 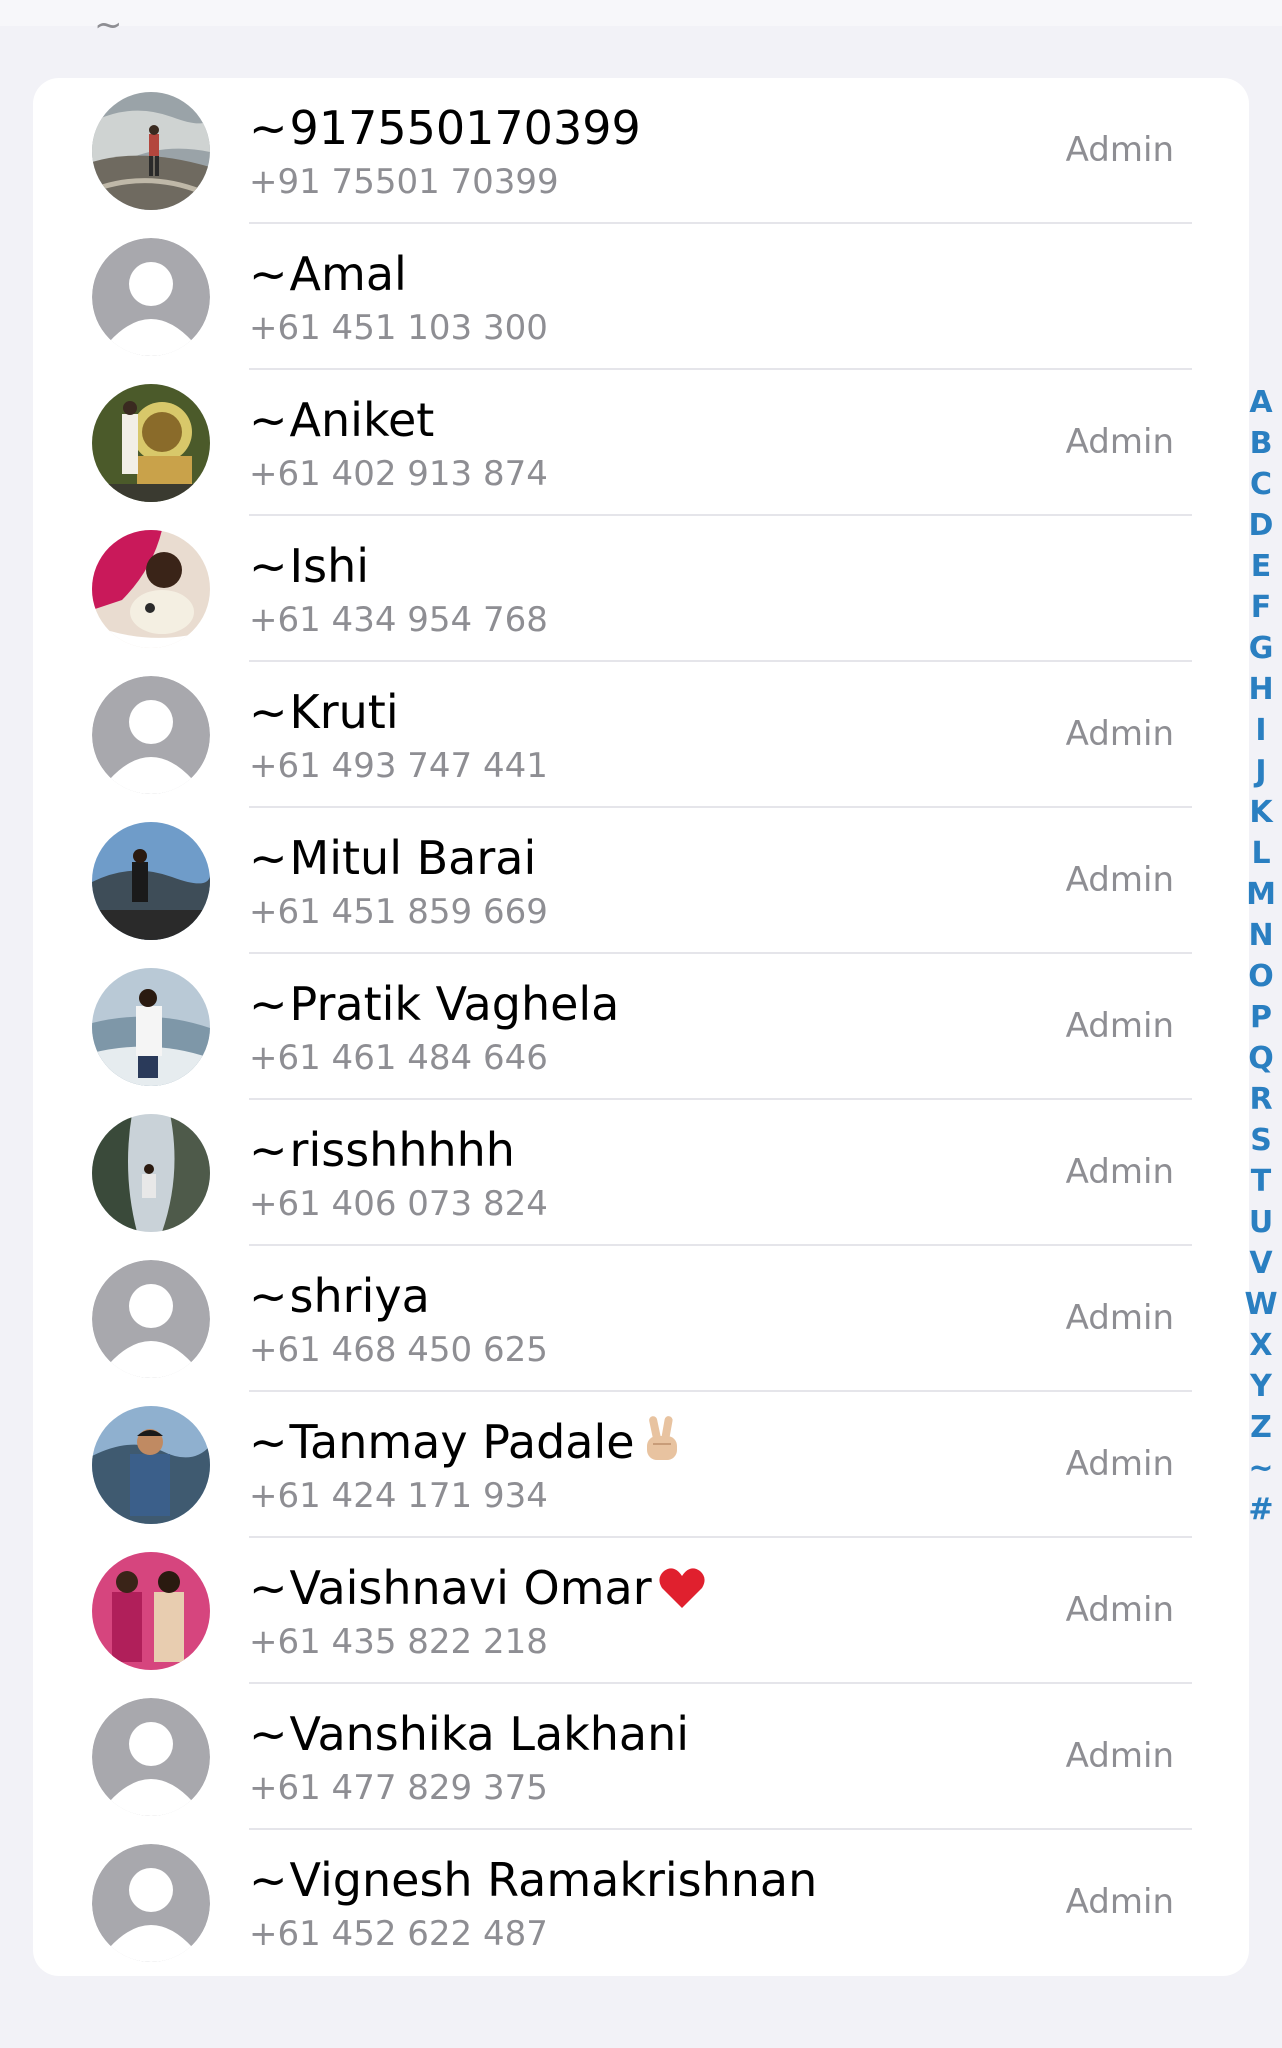 I want to click on member-name: ~Ishi, so click(x=309, y=566).